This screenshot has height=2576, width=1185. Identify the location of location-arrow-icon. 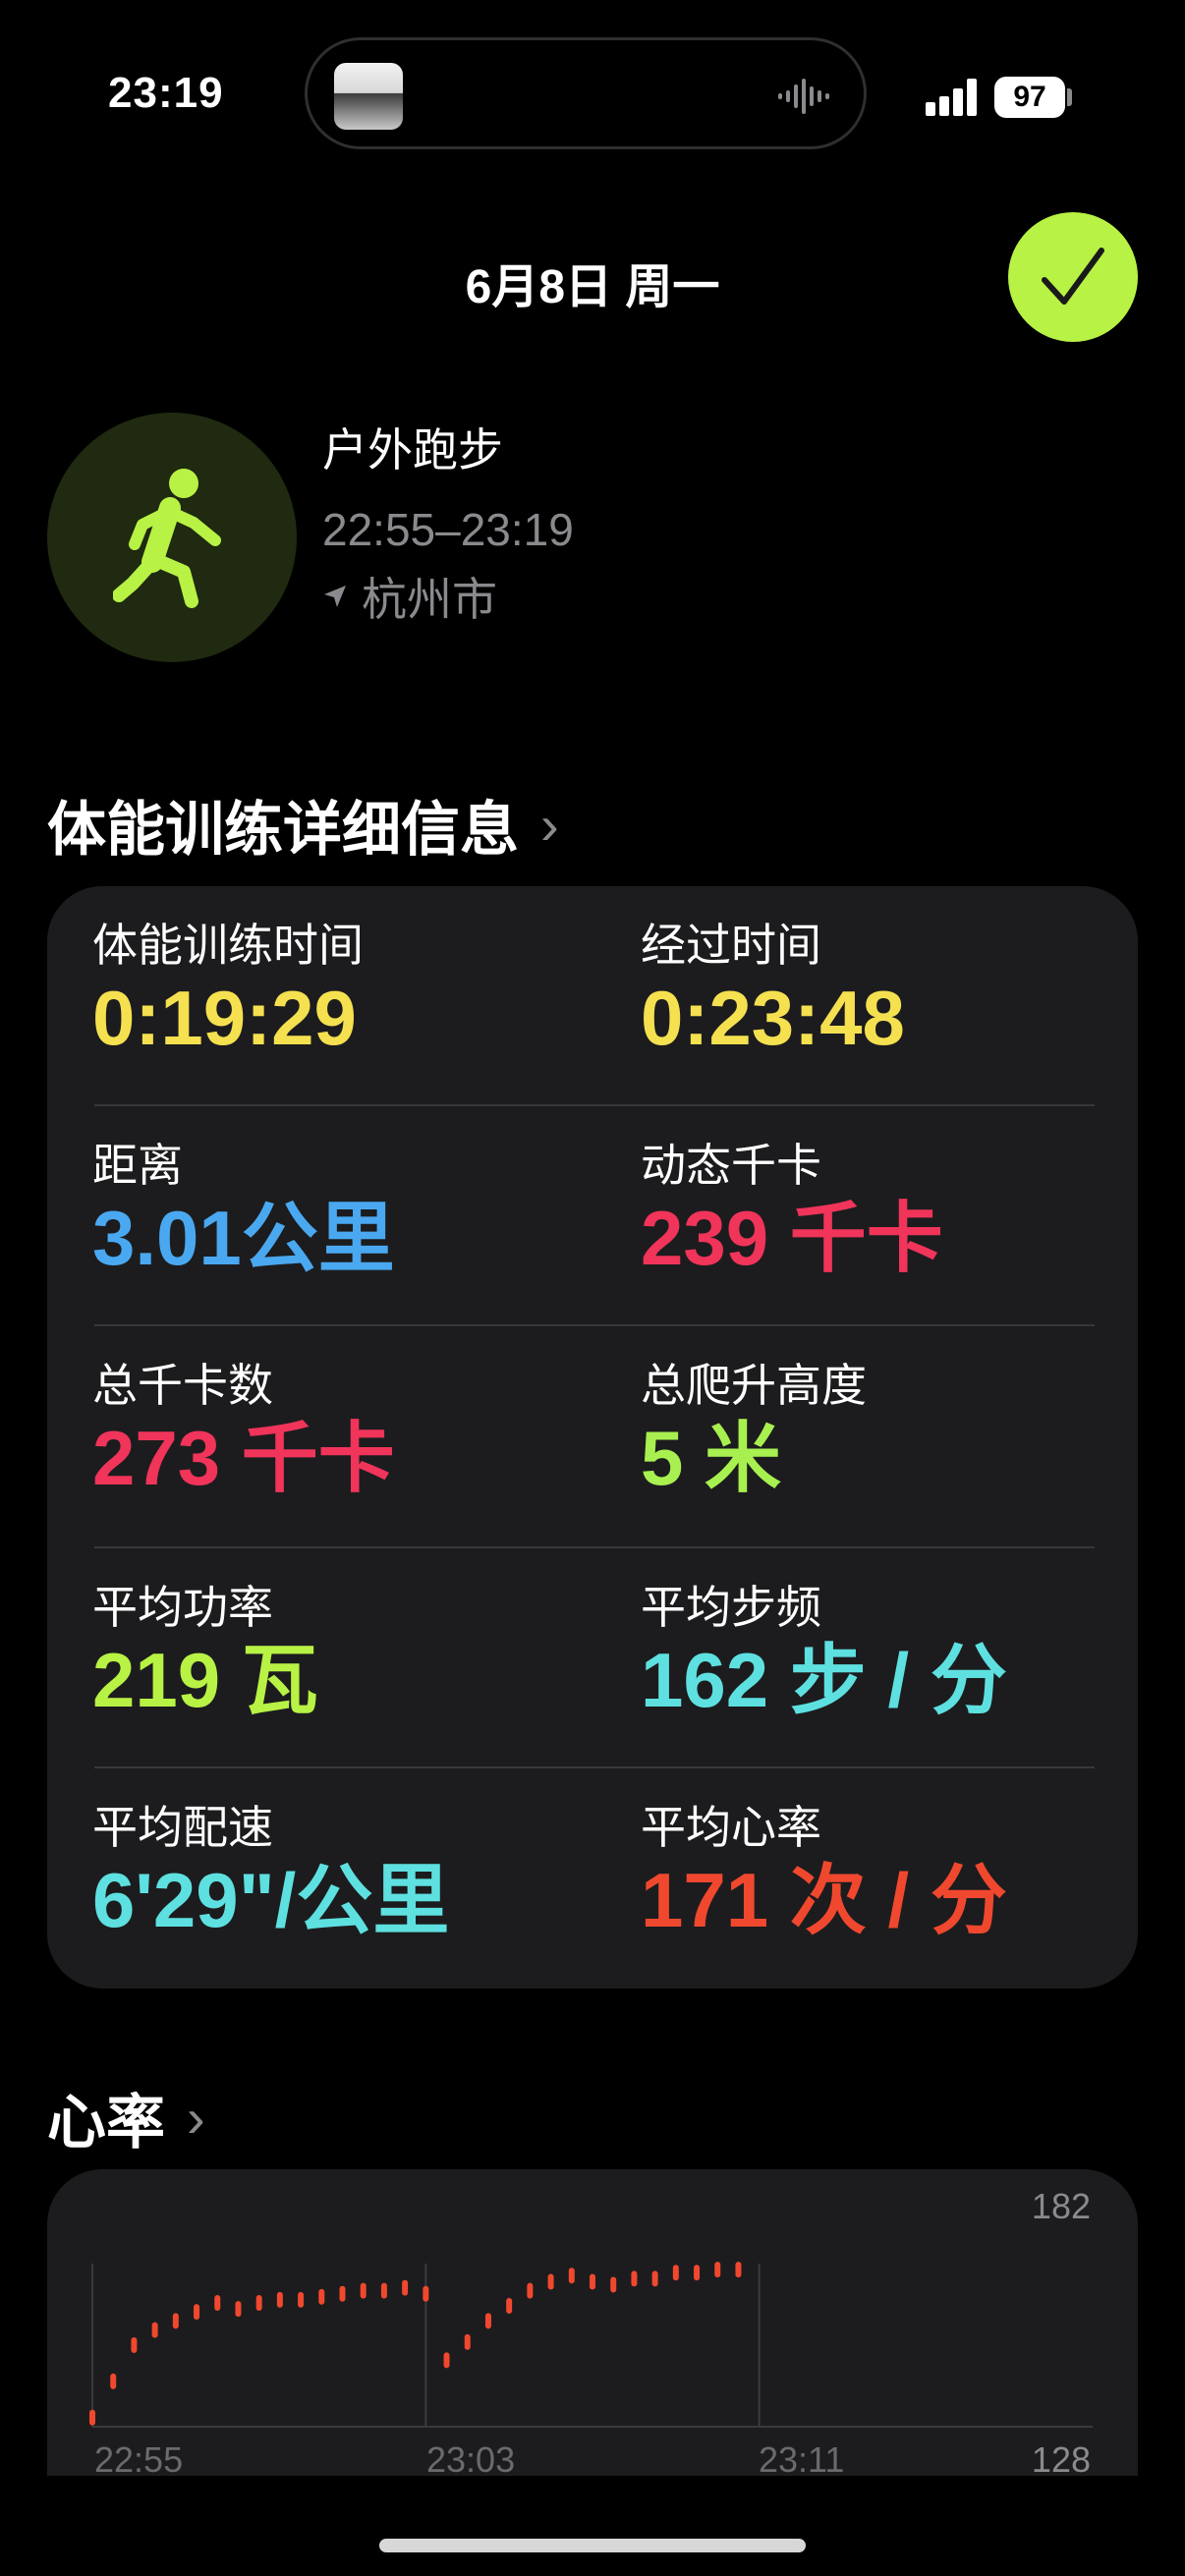
(335, 596).